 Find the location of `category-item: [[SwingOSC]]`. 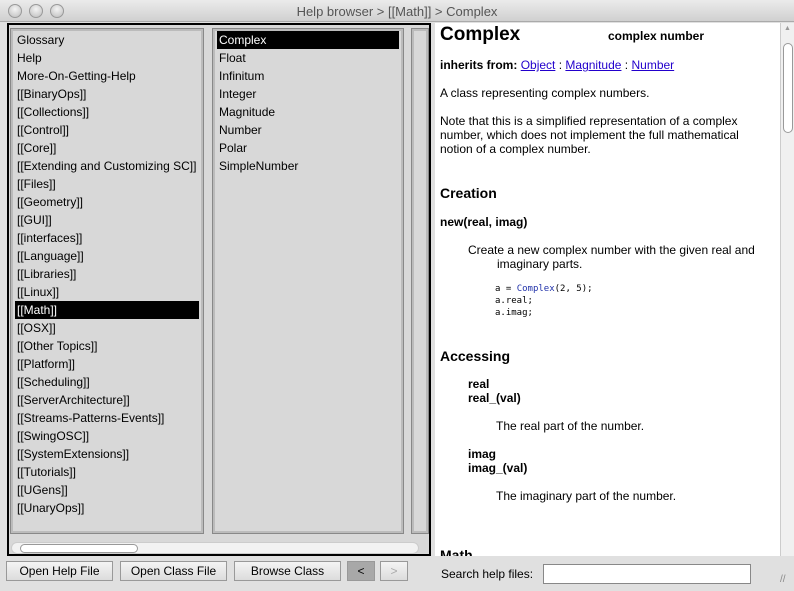

category-item: [[SwingOSC]] is located at coordinates (107, 436).